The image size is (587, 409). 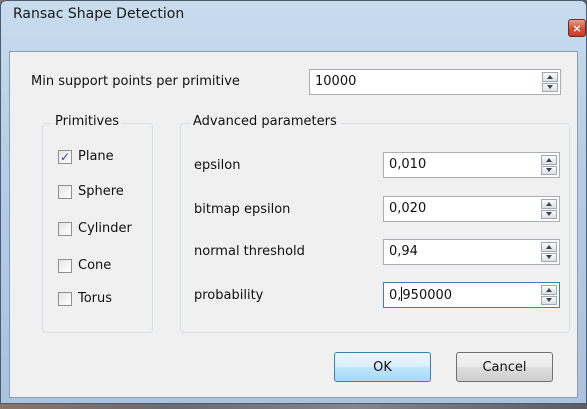 What do you see at coordinates (87, 121) in the screenshot?
I see `primitives-group-title: Primitives` at bounding box center [87, 121].